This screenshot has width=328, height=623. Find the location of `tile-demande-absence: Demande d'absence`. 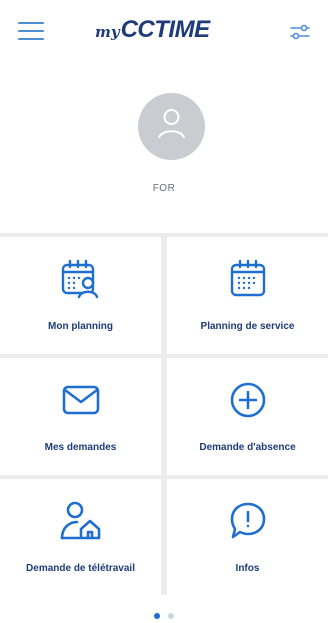

tile-demande-absence: Demande d'absence is located at coordinates (247, 416).